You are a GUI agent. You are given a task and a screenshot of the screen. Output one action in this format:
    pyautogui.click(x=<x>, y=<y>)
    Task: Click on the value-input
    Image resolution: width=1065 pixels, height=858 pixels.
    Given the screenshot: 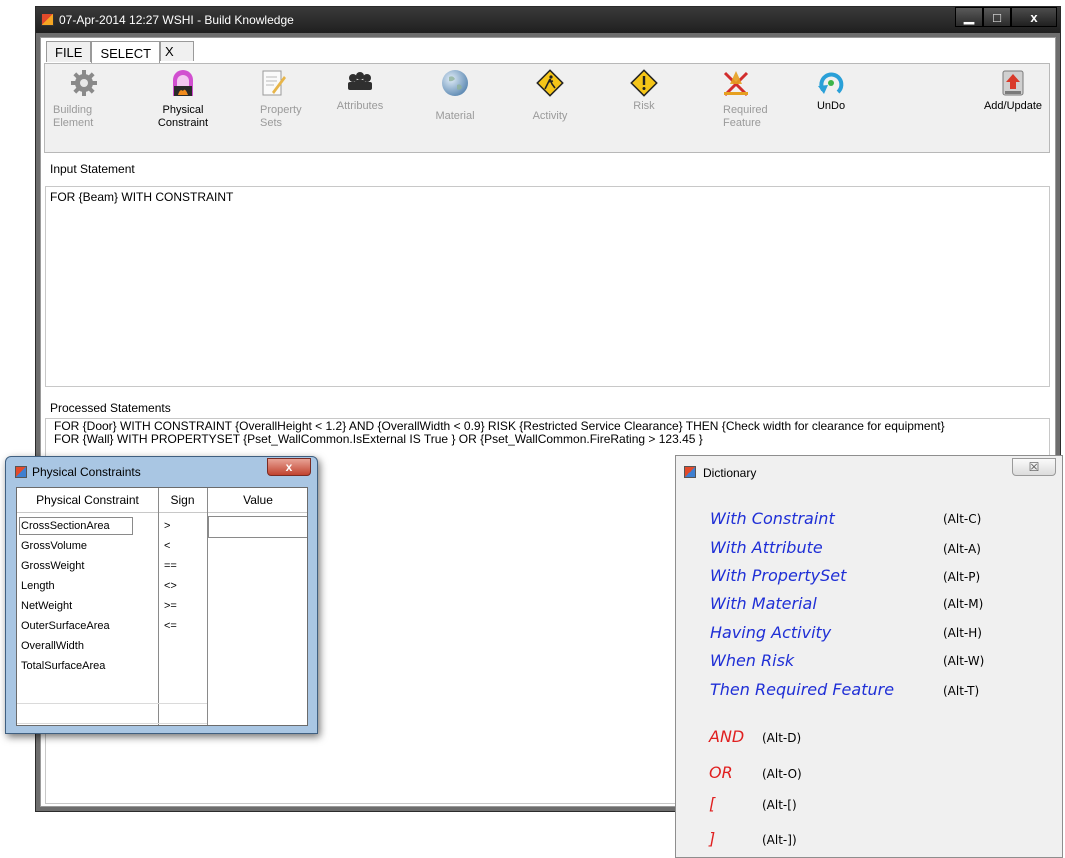 What is the action you would take?
    pyautogui.click(x=257, y=527)
    